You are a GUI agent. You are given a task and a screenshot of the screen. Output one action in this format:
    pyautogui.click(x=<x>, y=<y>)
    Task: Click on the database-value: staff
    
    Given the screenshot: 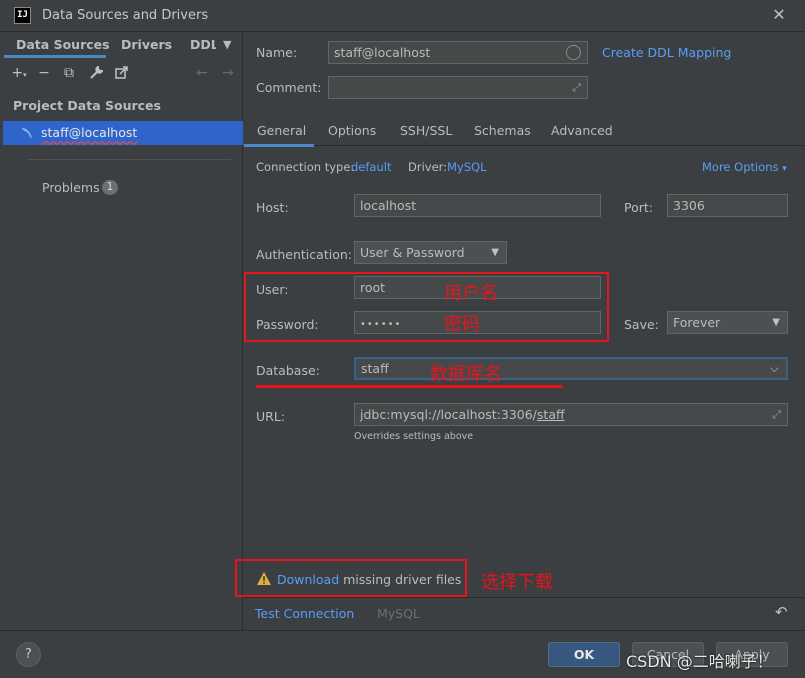 What is the action you would take?
    pyautogui.click(x=375, y=368)
    